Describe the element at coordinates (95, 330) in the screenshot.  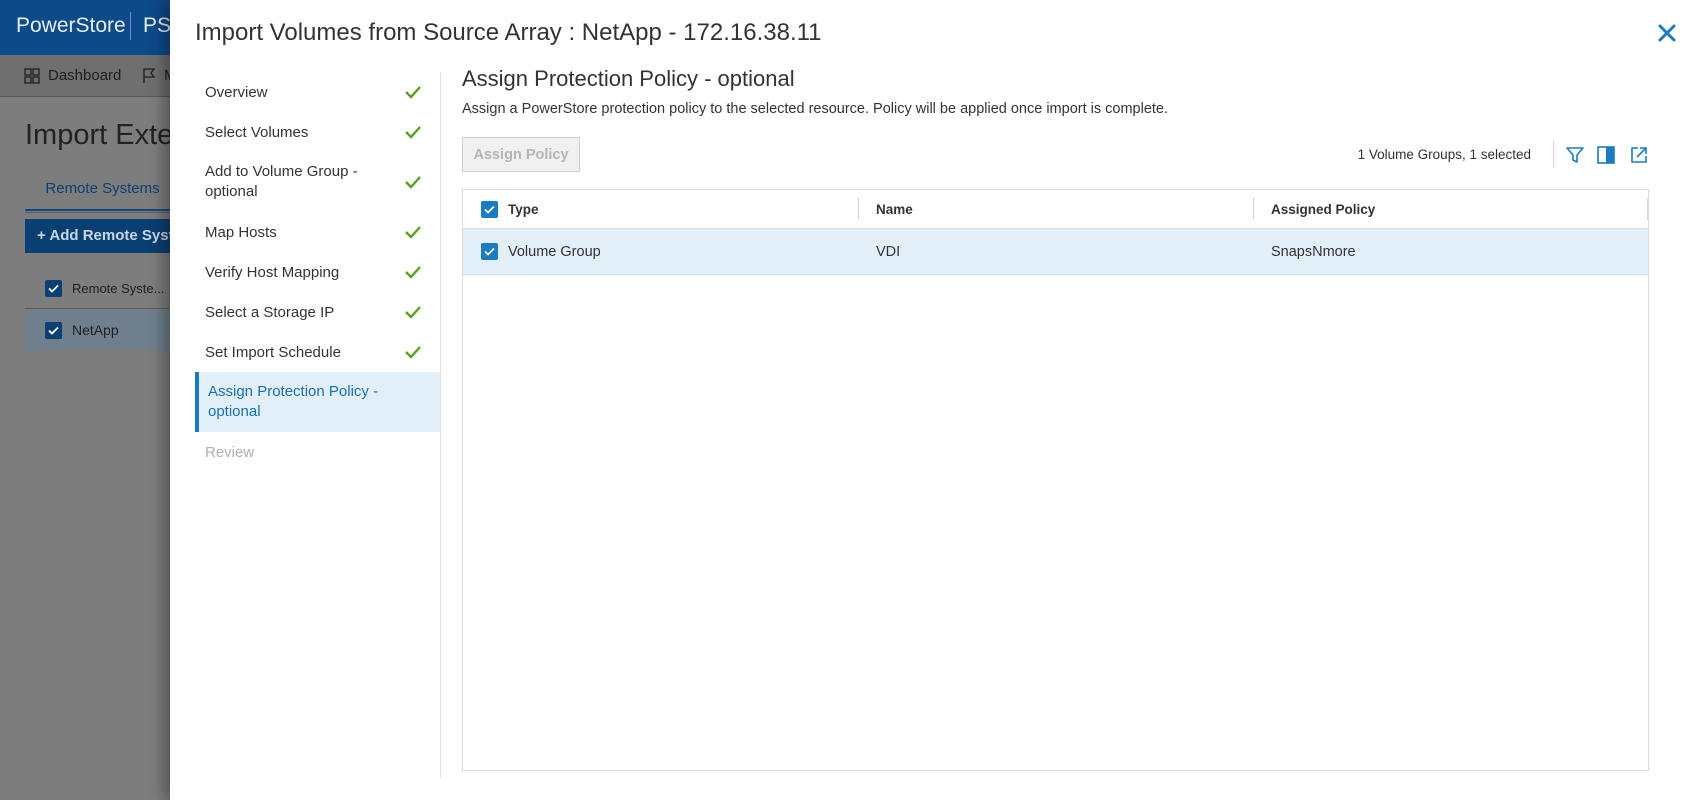
I see `row-label: NetApp` at that location.